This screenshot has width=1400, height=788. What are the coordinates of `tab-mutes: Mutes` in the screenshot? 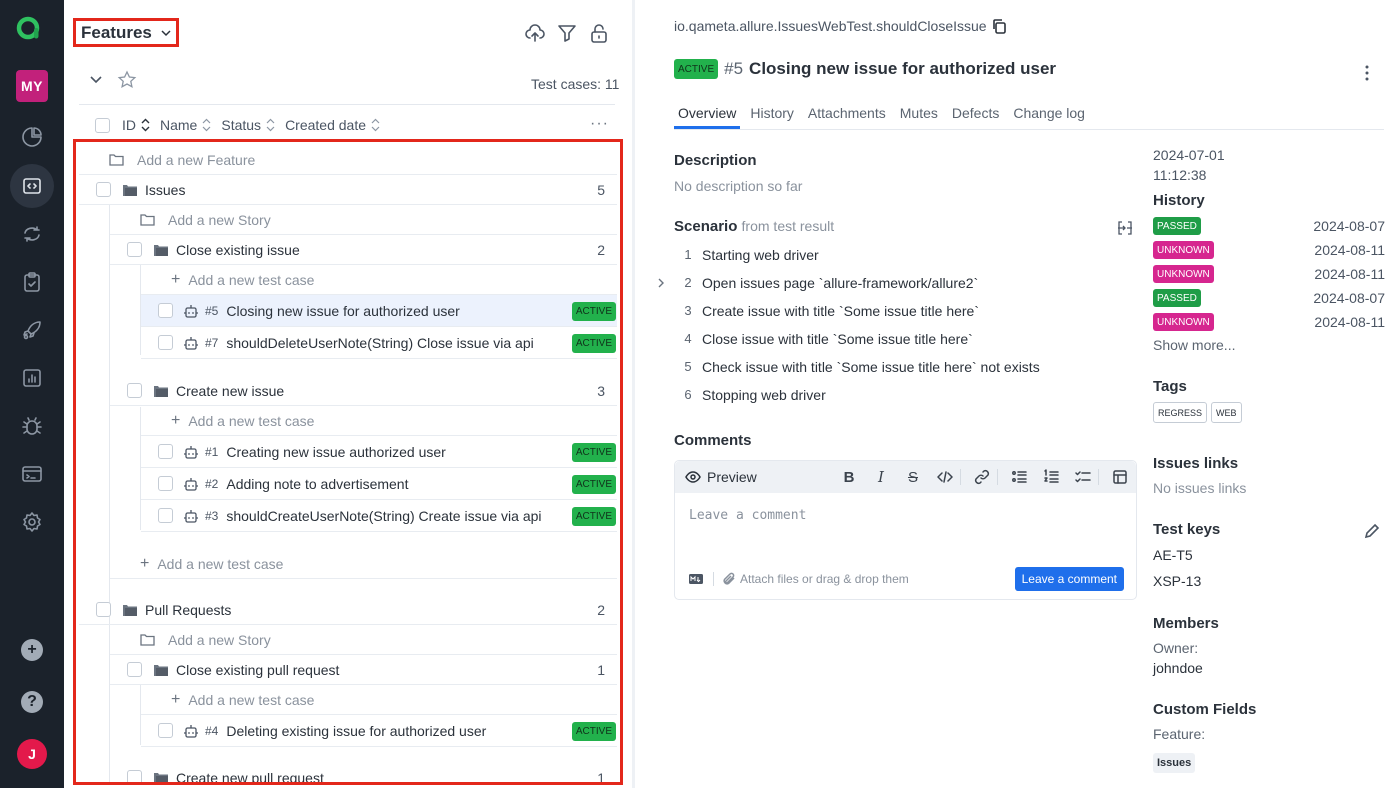 It's located at (919, 112).